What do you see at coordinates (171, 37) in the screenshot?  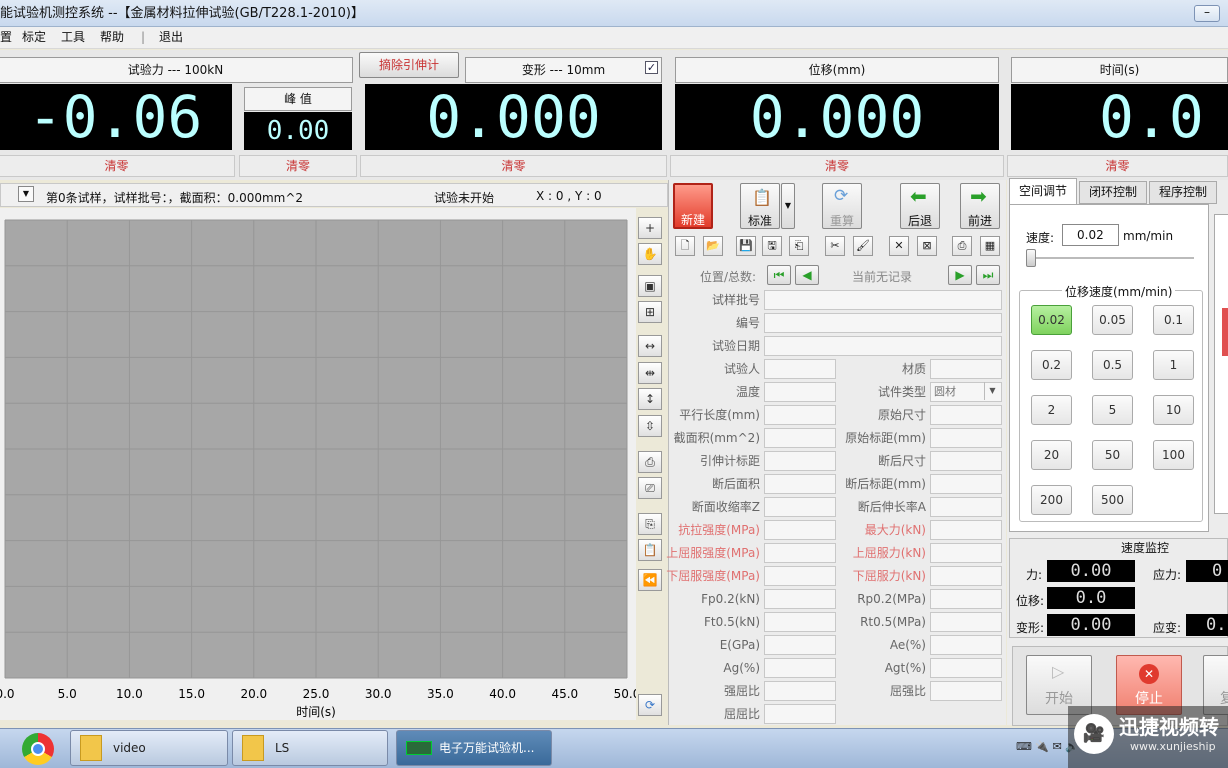 I see `menu-item-exit: 退出` at bounding box center [171, 37].